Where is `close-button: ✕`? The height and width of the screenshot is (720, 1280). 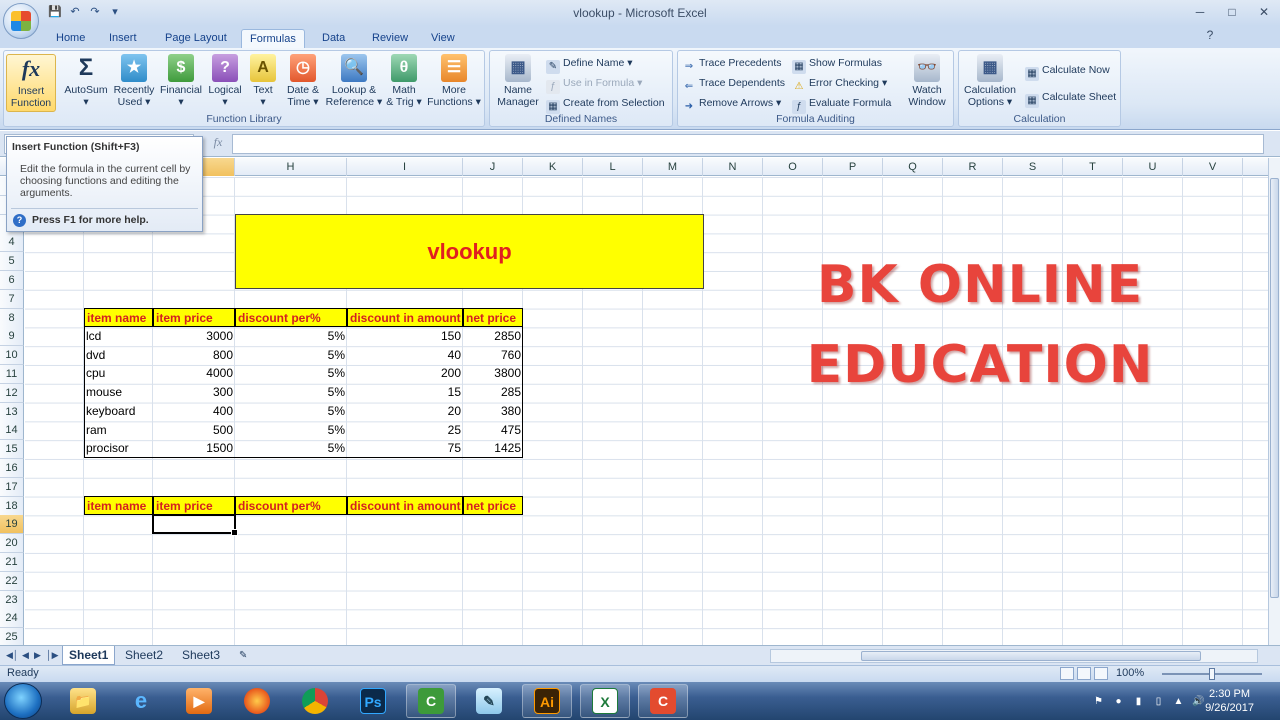
close-button: ✕ is located at coordinates (1264, 12).